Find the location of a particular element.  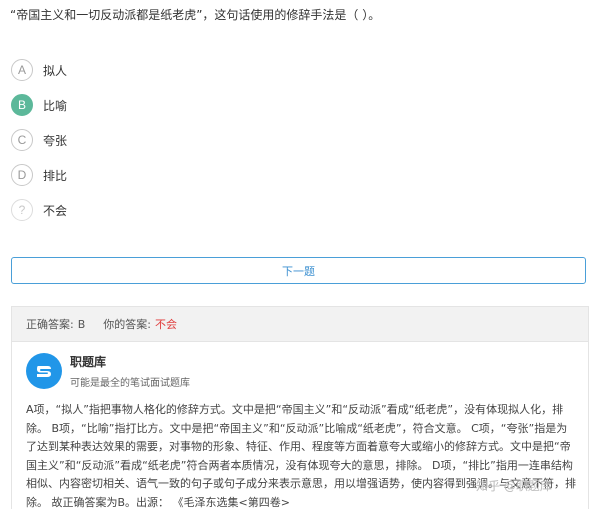

option-a: A 拟人 is located at coordinates (39, 70).